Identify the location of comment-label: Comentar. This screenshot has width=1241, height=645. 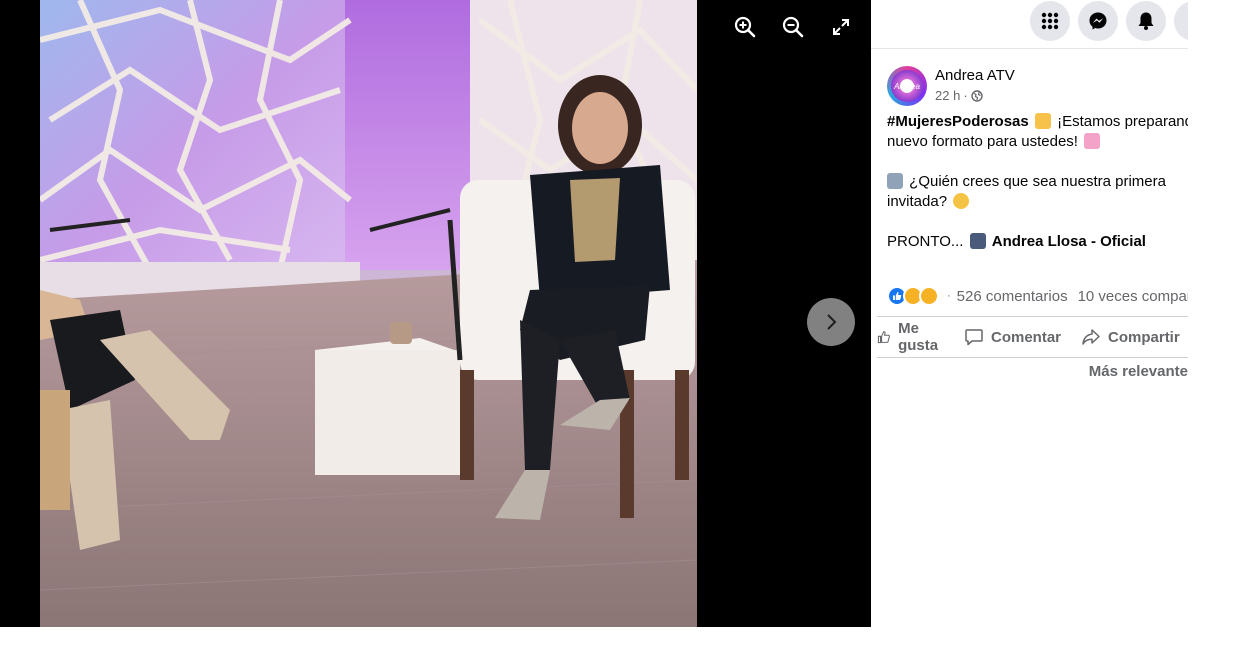
(1026, 337).